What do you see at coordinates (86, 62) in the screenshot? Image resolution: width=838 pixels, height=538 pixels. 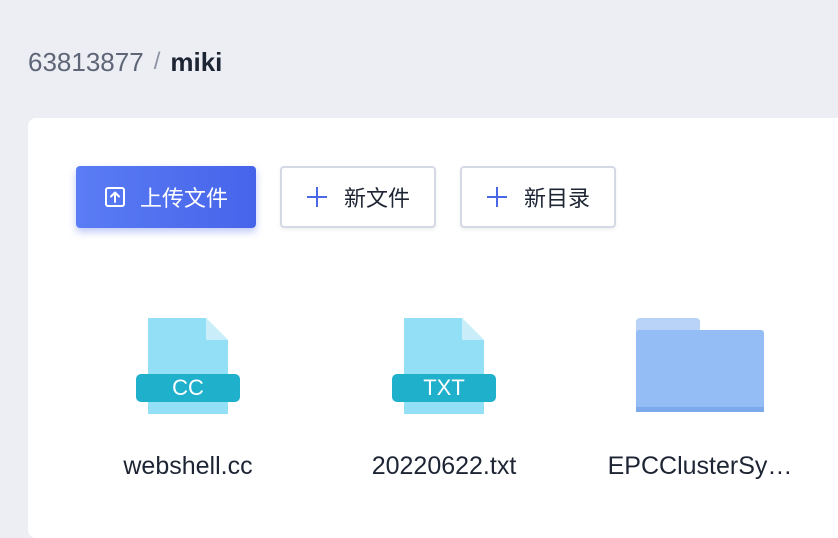 I see `breadcrumb-parent: 63813877` at bounding box center [86, 62].